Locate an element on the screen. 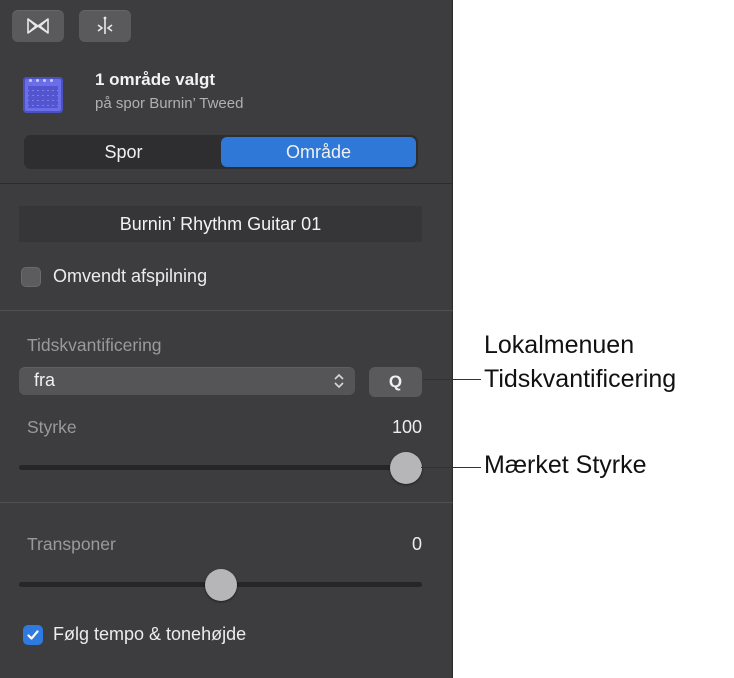 The width and height of the screenshot is (734, 678). follow-tempo-checkbox is located at coordinates (33, 635).